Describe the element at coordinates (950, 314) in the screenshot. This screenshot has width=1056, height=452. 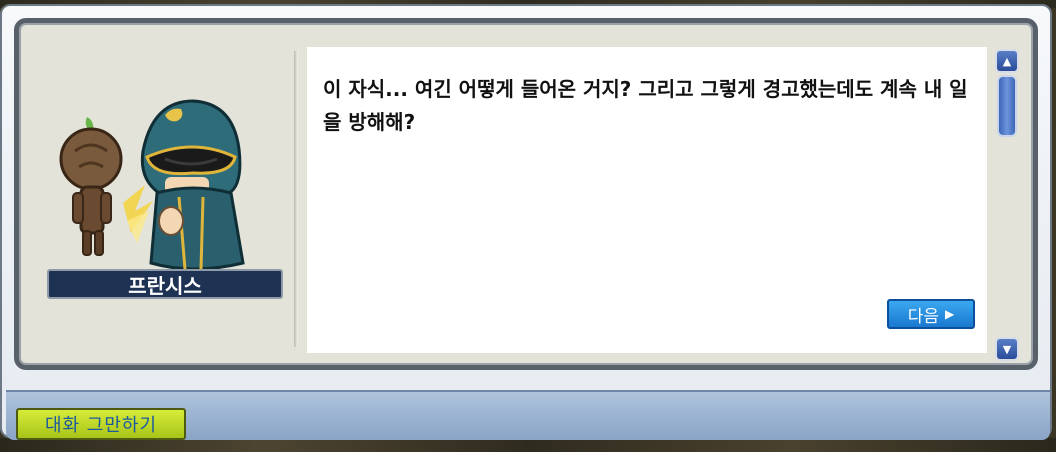
I see `triangle-right-icon: ▶` at that location.